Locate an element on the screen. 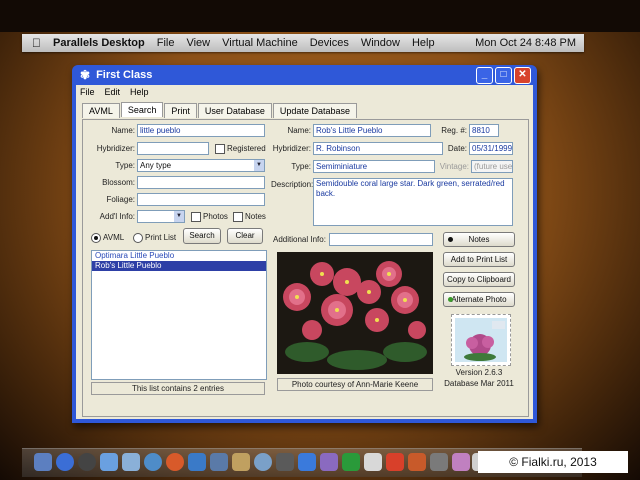  violet-photo is located at coordinates (355, 313).